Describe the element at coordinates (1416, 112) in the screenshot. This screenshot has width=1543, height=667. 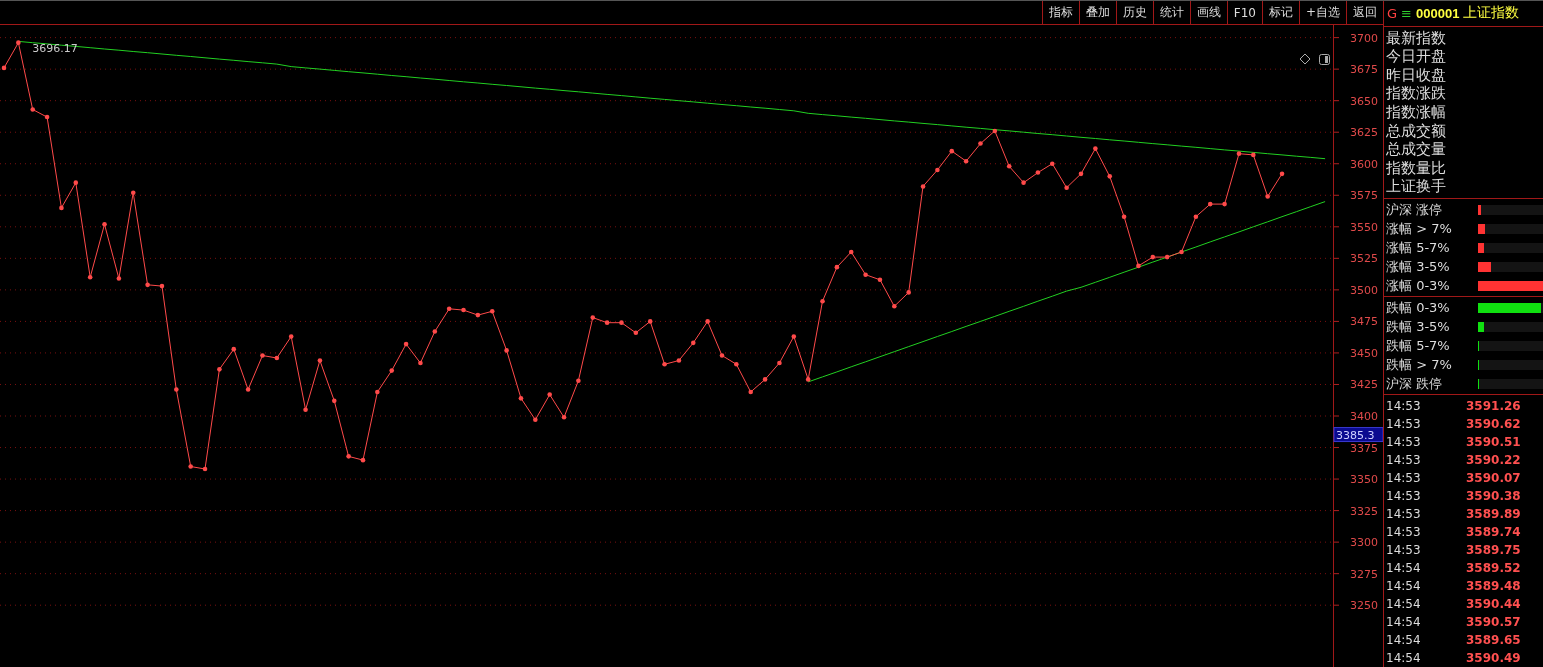
I see `quote-label: 指数涨幅` at that location.